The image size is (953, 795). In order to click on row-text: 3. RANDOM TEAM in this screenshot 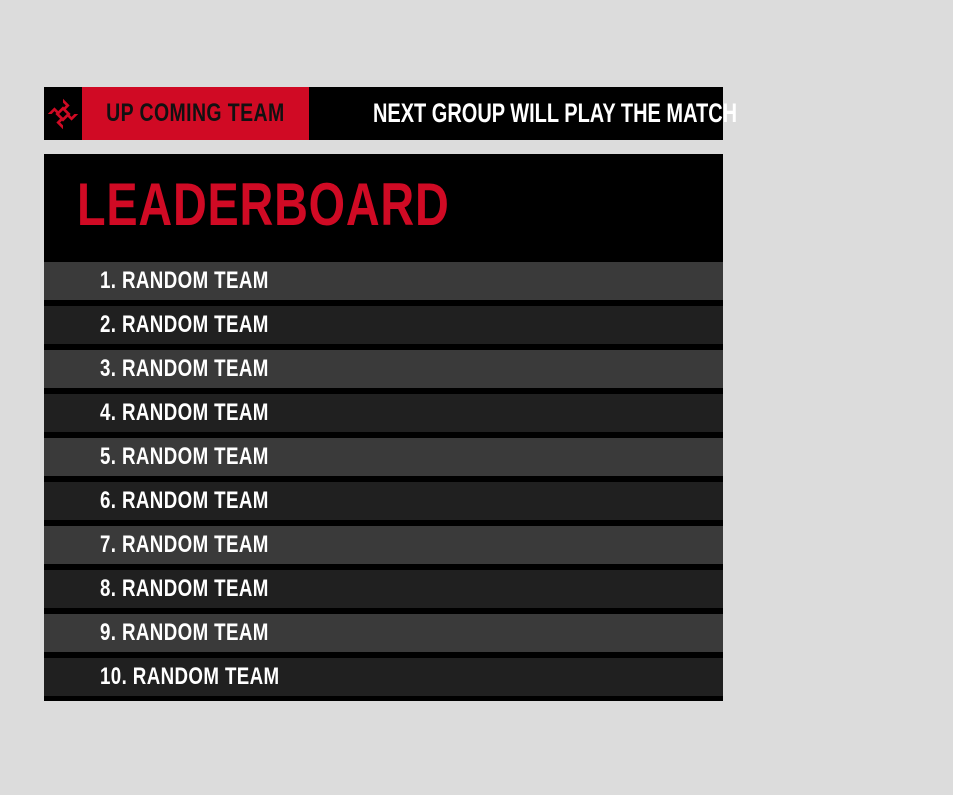, I will do `click(184, 368)`.